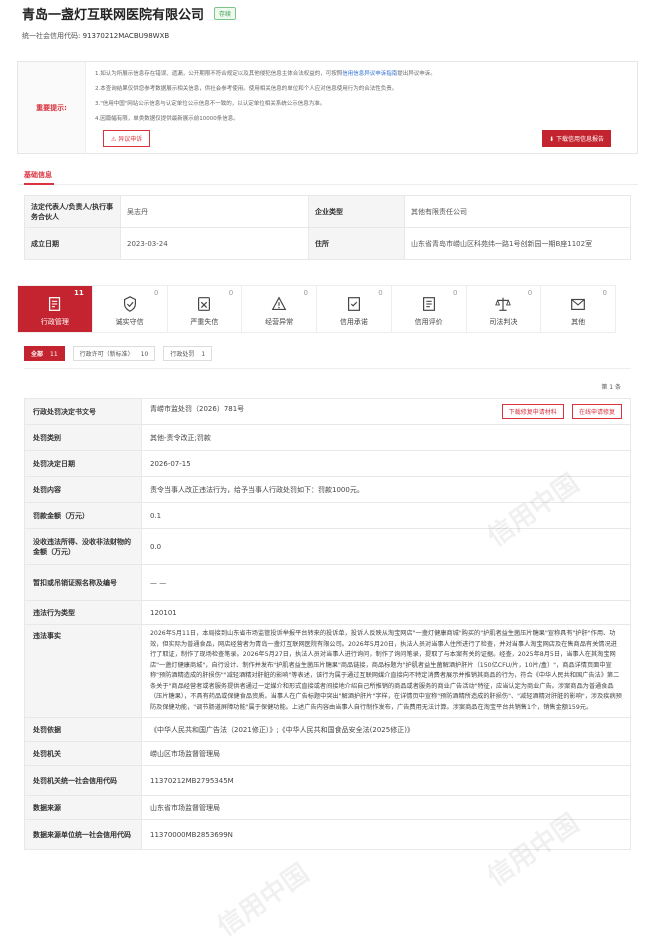 The width and height of the screenshot is (653, 944). Describe the element at coordinates (52, 107) in the screenshot. I see `notice-label: 重要提示:` at that location.